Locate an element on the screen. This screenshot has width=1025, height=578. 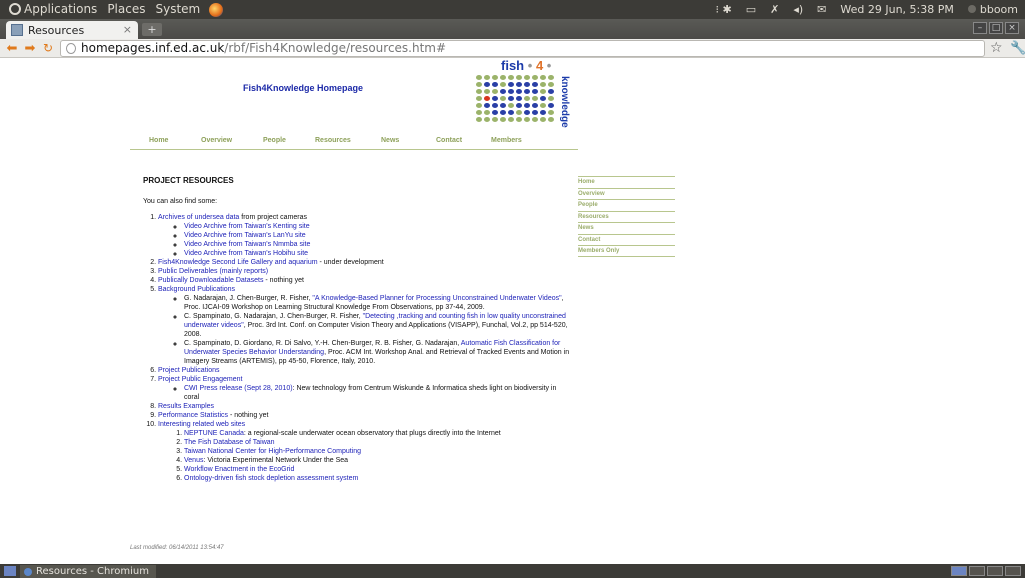
public-engagement-link: Project Public Engagement is located at coordinates (200, 379).